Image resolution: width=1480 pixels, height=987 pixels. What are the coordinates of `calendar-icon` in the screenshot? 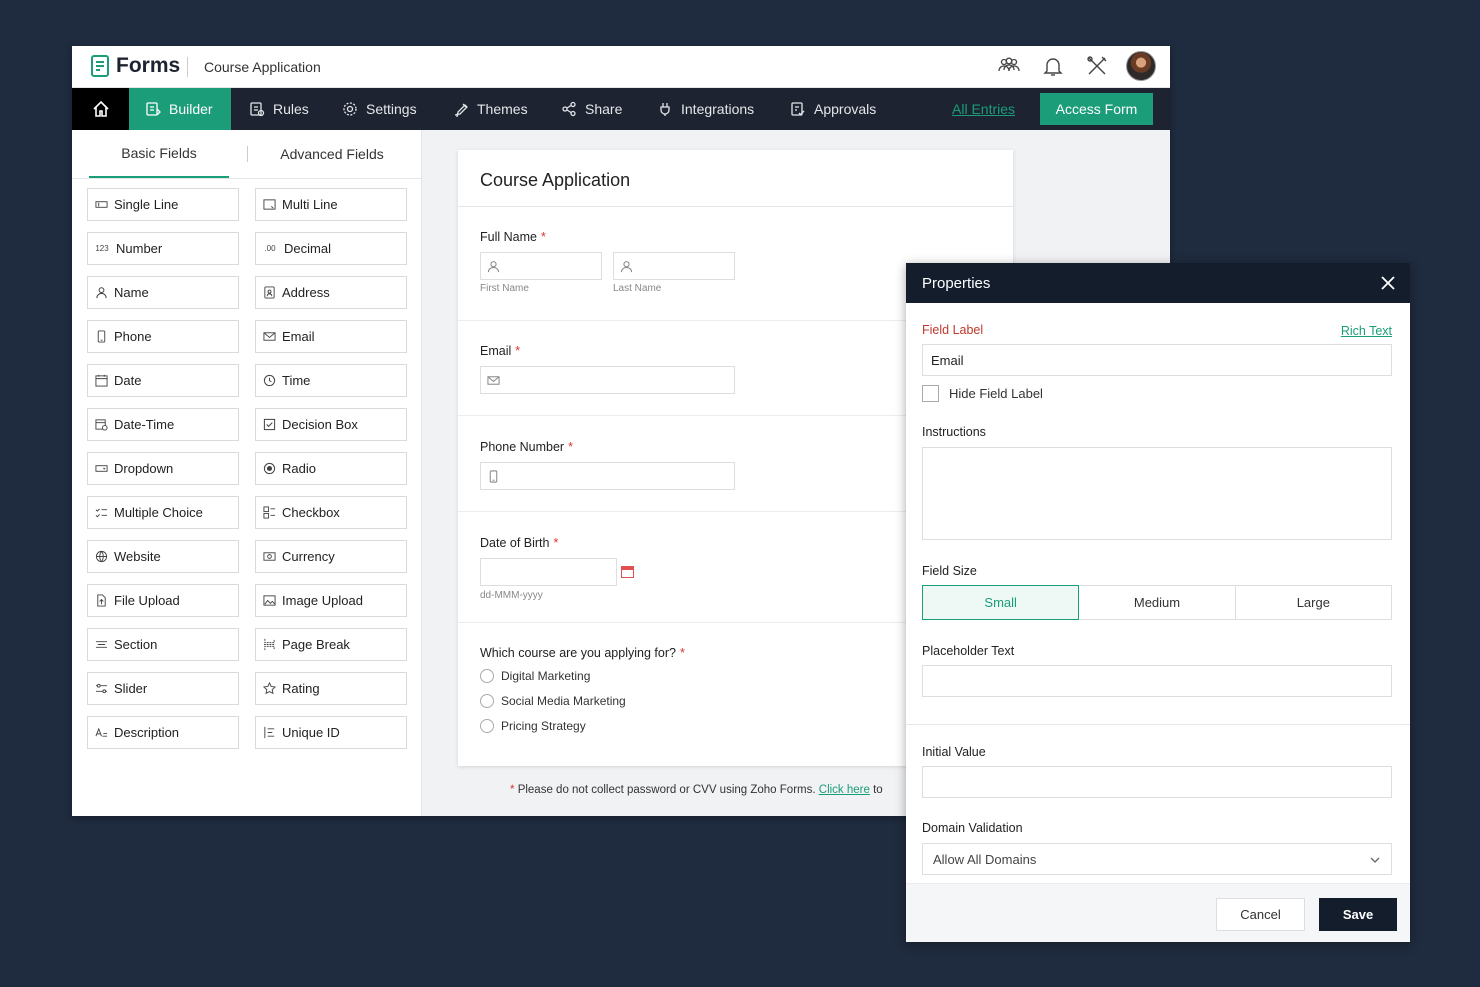 It's located at (627, 572).